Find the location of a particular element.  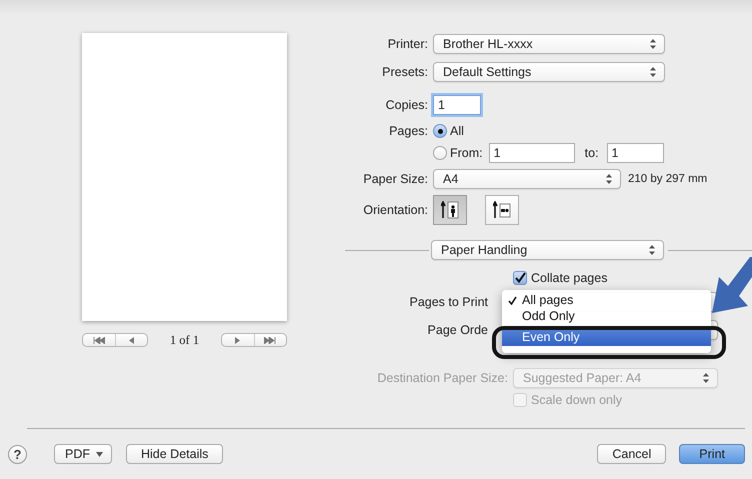

field-label: Pages to Print is located at coordinates (448, 302).